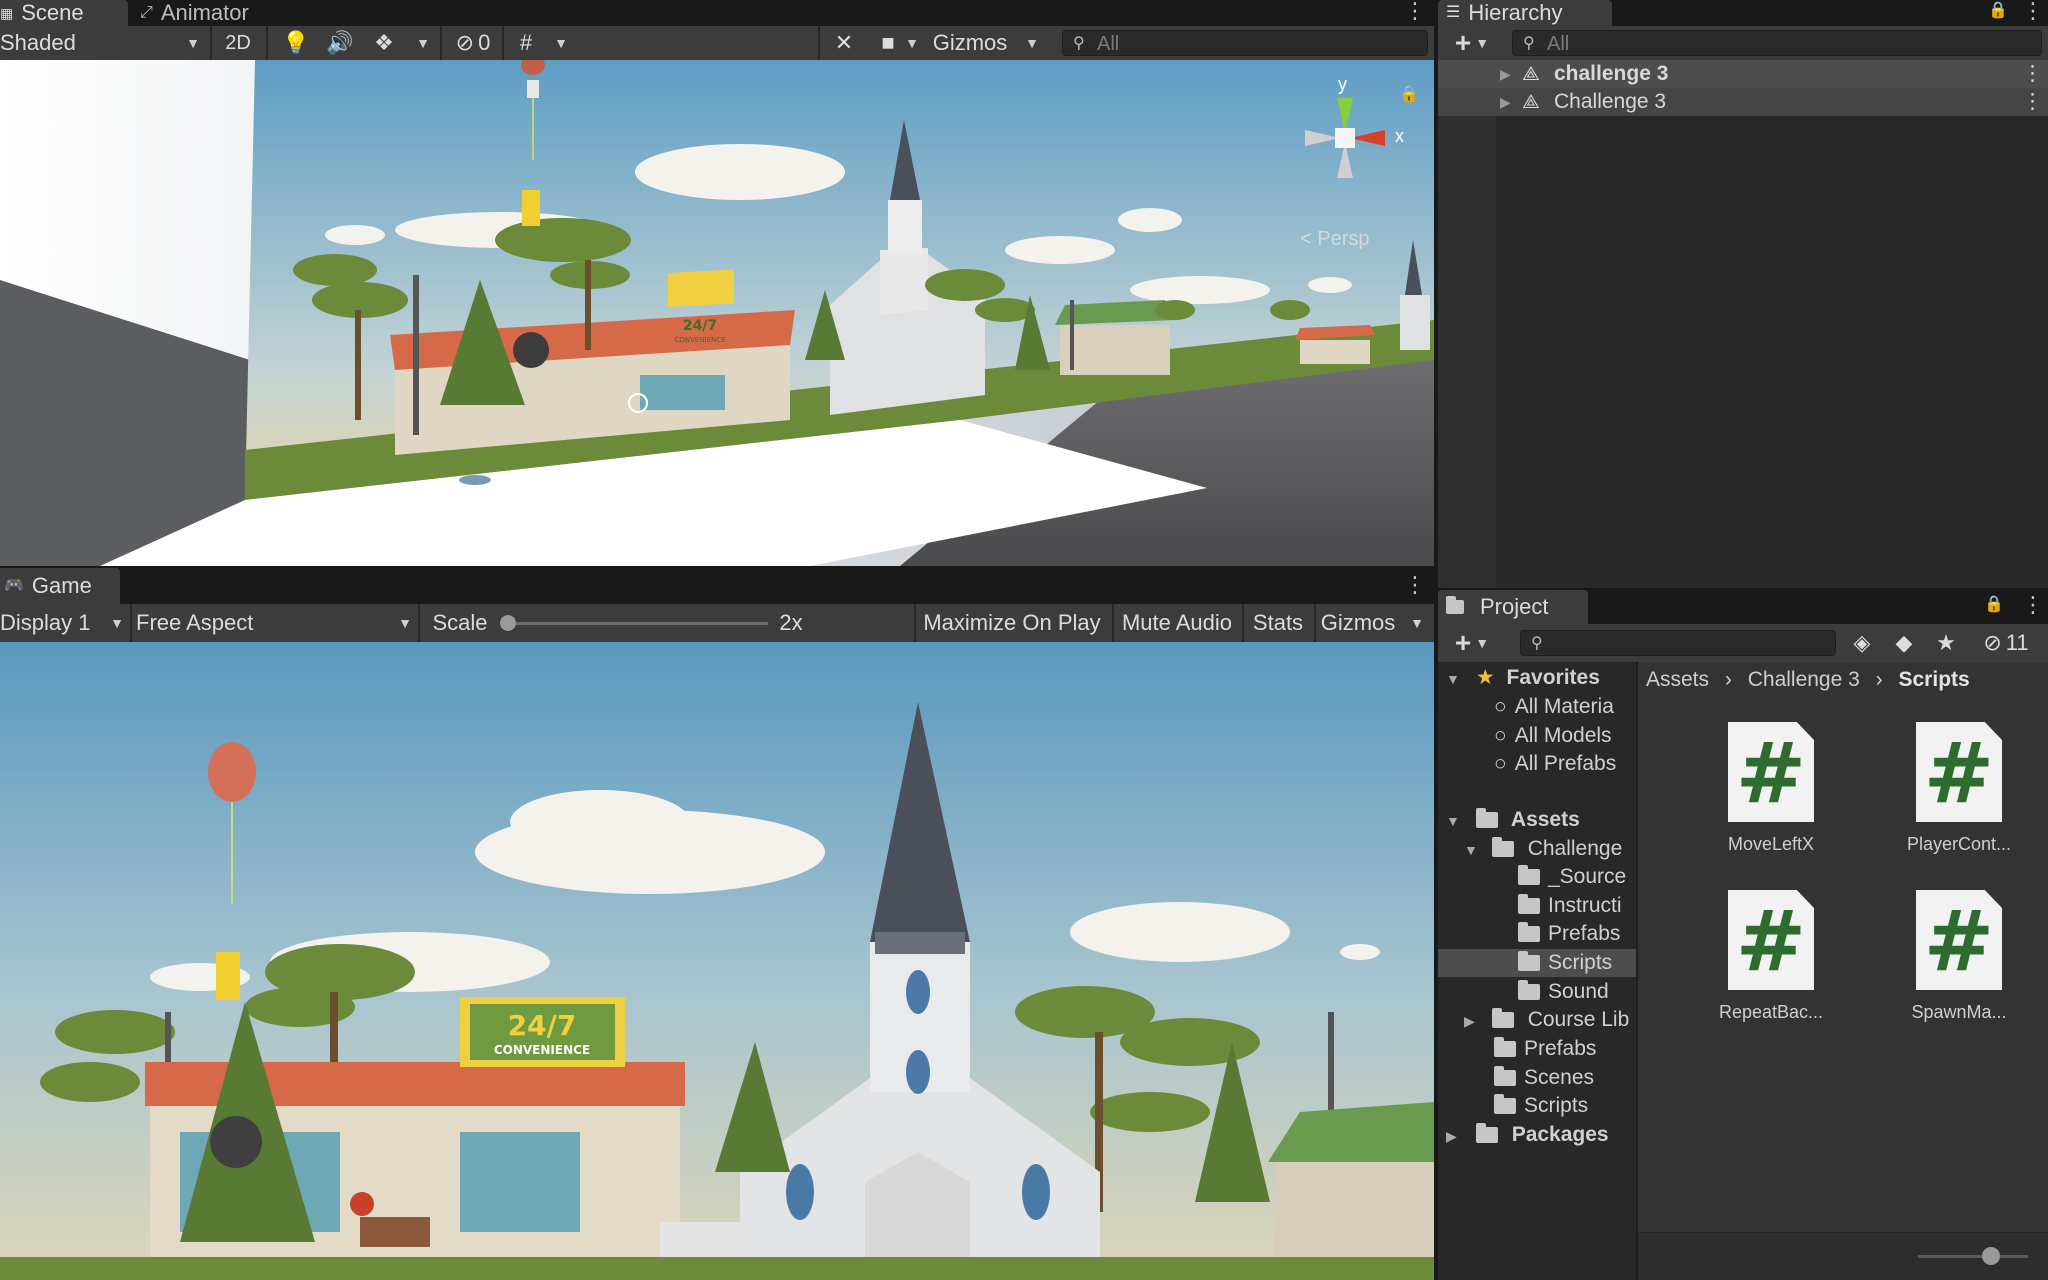 This screenshot has width=2048, height=1280. Describe the element at coordinates (1904, 643) in the screenshot. I see `filter-by-label-icon: ◆` at that location.